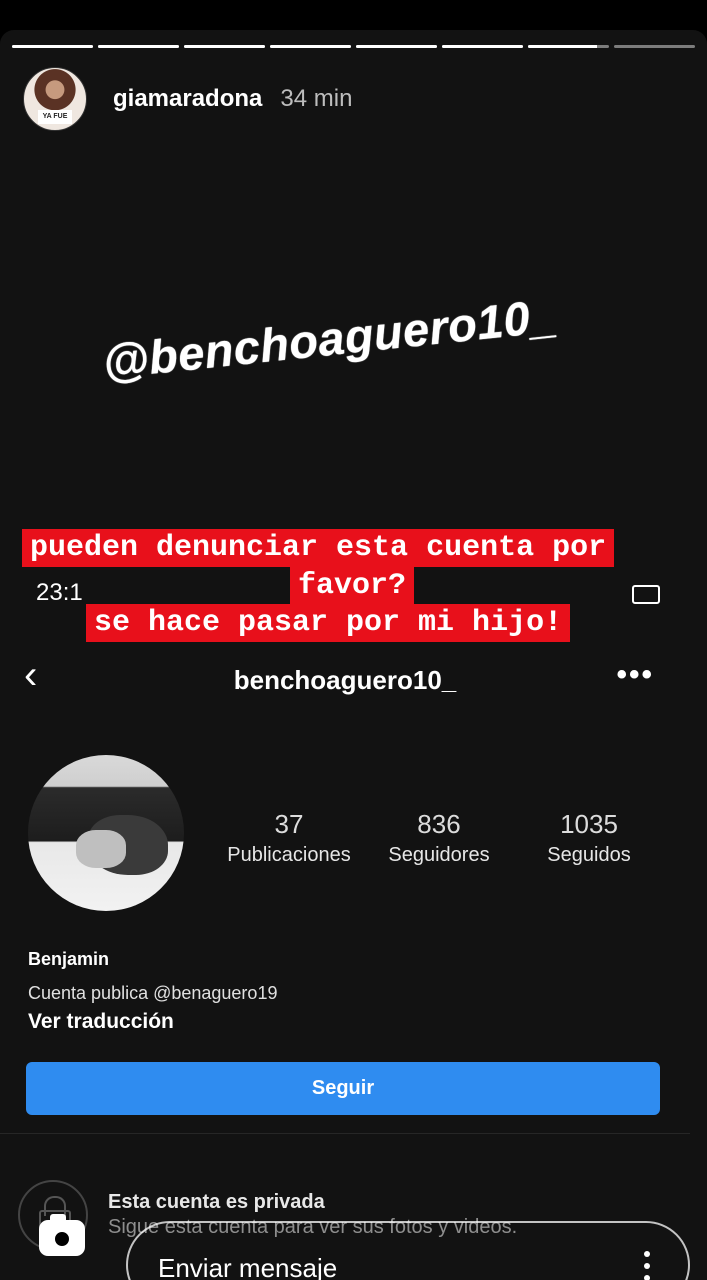 The image size is (707, 1280). I want to click on status-time: 23:1, so click(59, 592).